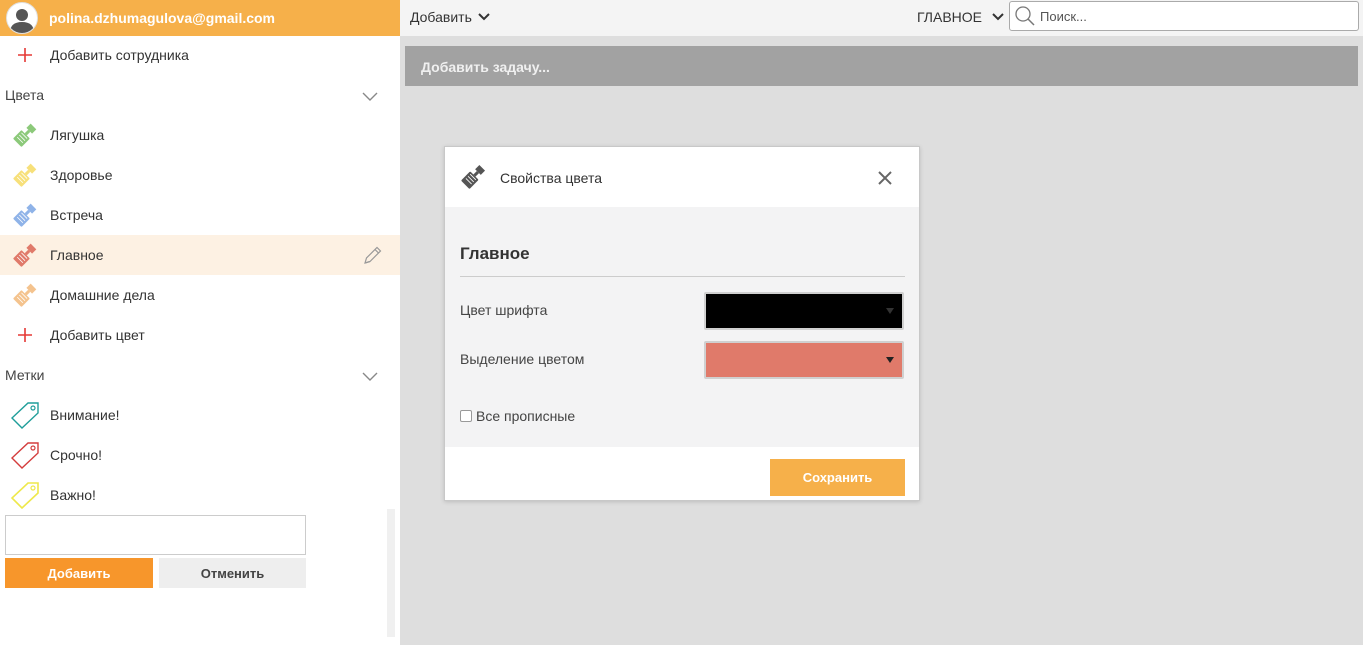 This screenshot has width=1363, height=645. I want to click on color-name-heading: Главное, so click(495, 253).